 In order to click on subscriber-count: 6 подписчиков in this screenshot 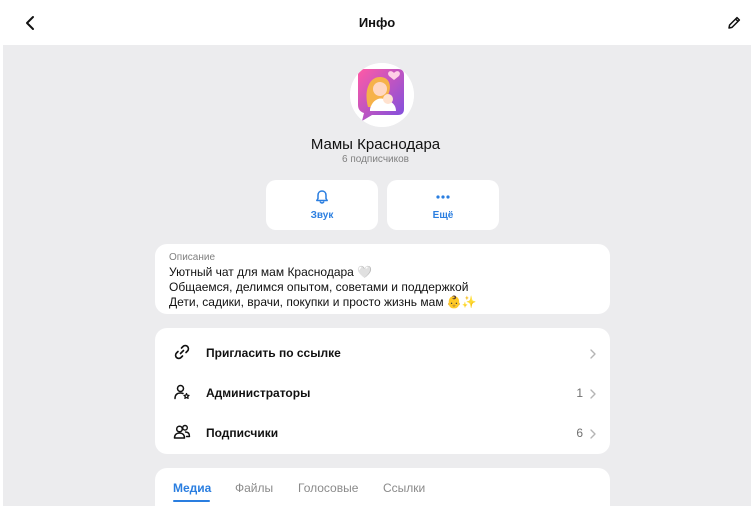, I will do `click(375, 159)`.